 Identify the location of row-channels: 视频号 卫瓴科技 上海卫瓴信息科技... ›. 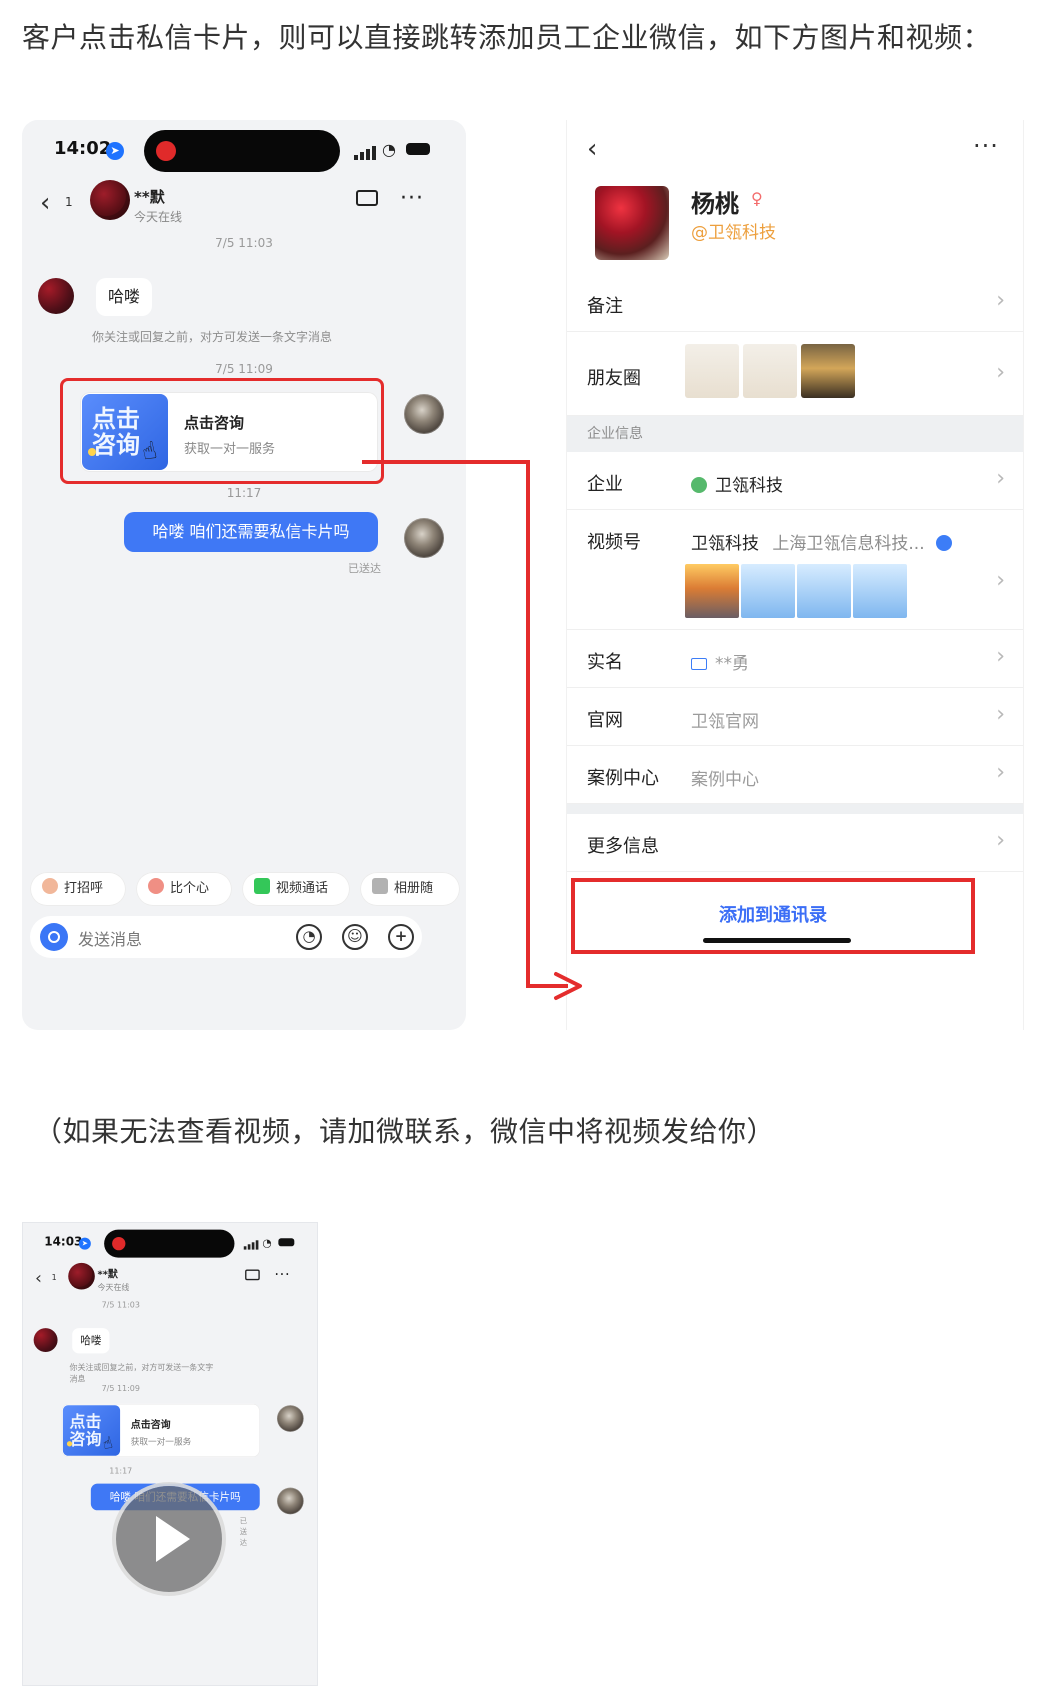
(795, 570).